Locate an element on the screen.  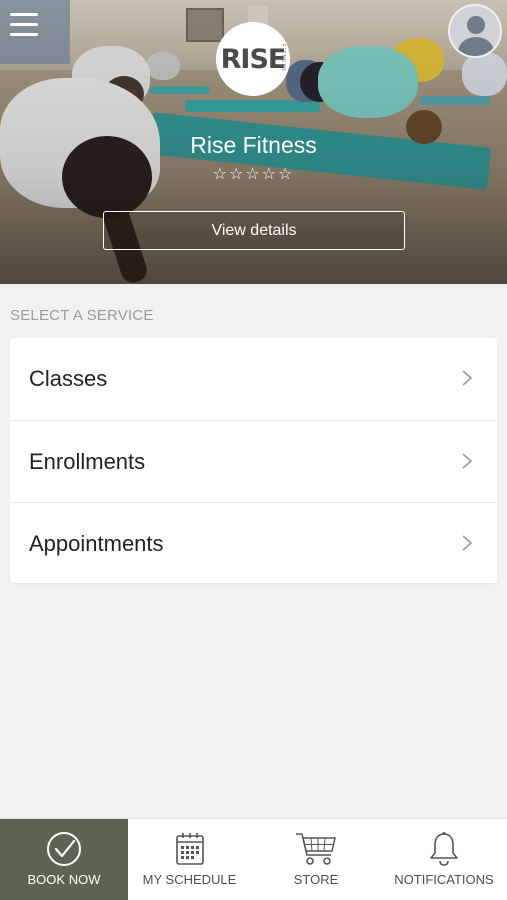
bottom-tab-bar: BOOK NOW MY SCHEDULE STORE NOTIFICATIONS is located at coordinates (253, 859).